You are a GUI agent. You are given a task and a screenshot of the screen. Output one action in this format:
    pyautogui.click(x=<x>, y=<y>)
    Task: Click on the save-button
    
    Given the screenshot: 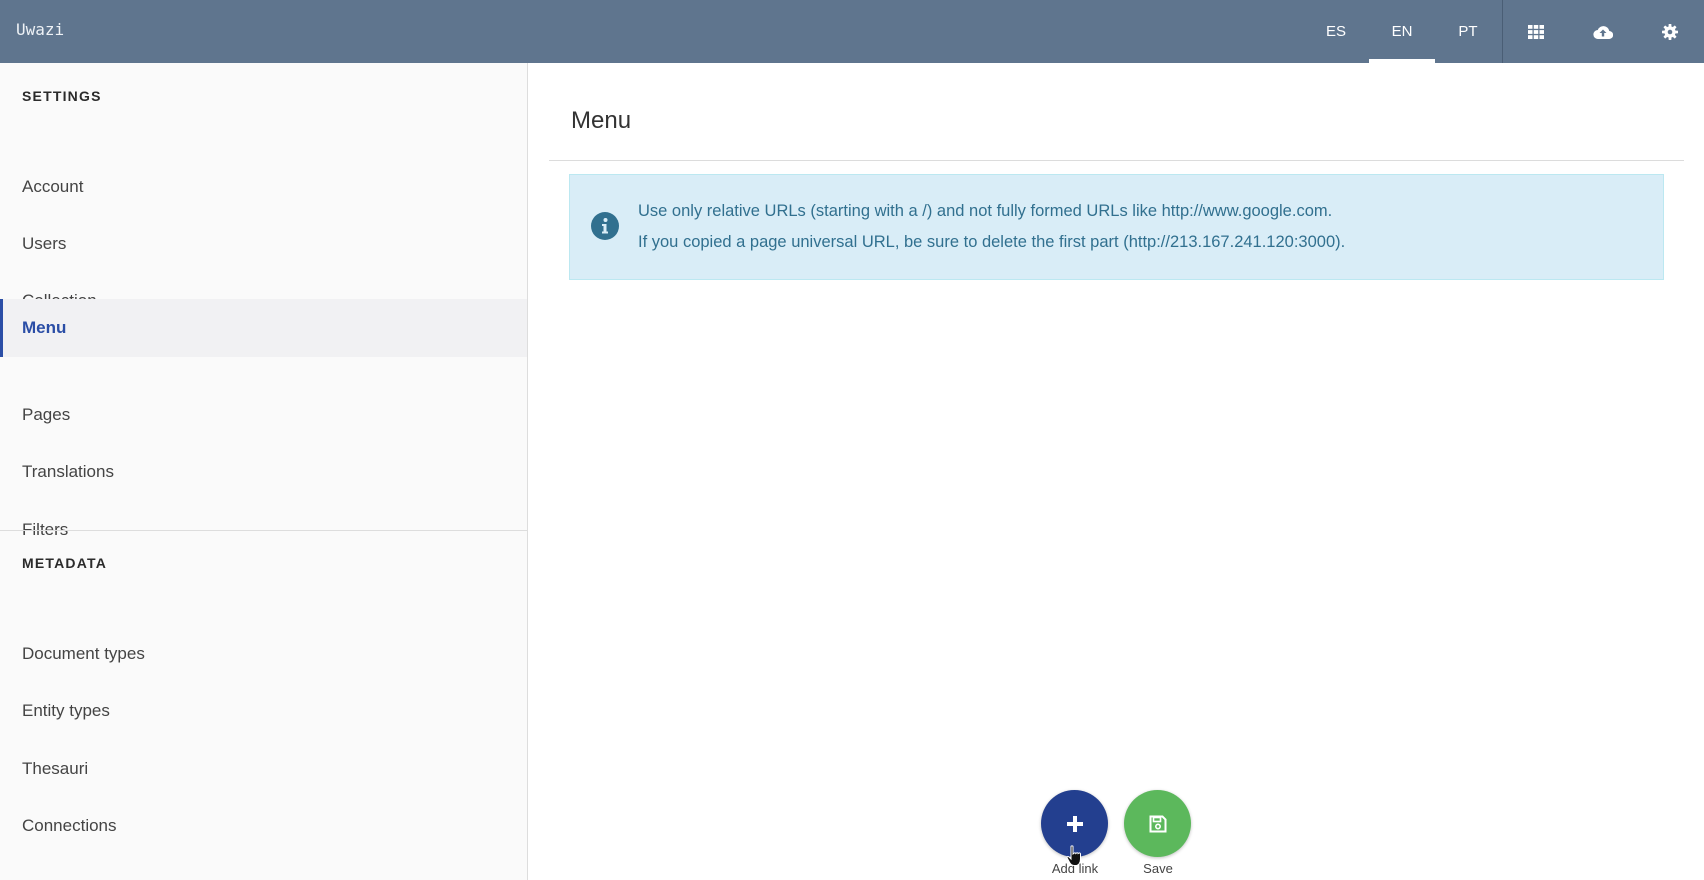 What is the action you would take?
    pyautogui.click(x=1157, y=823)
    